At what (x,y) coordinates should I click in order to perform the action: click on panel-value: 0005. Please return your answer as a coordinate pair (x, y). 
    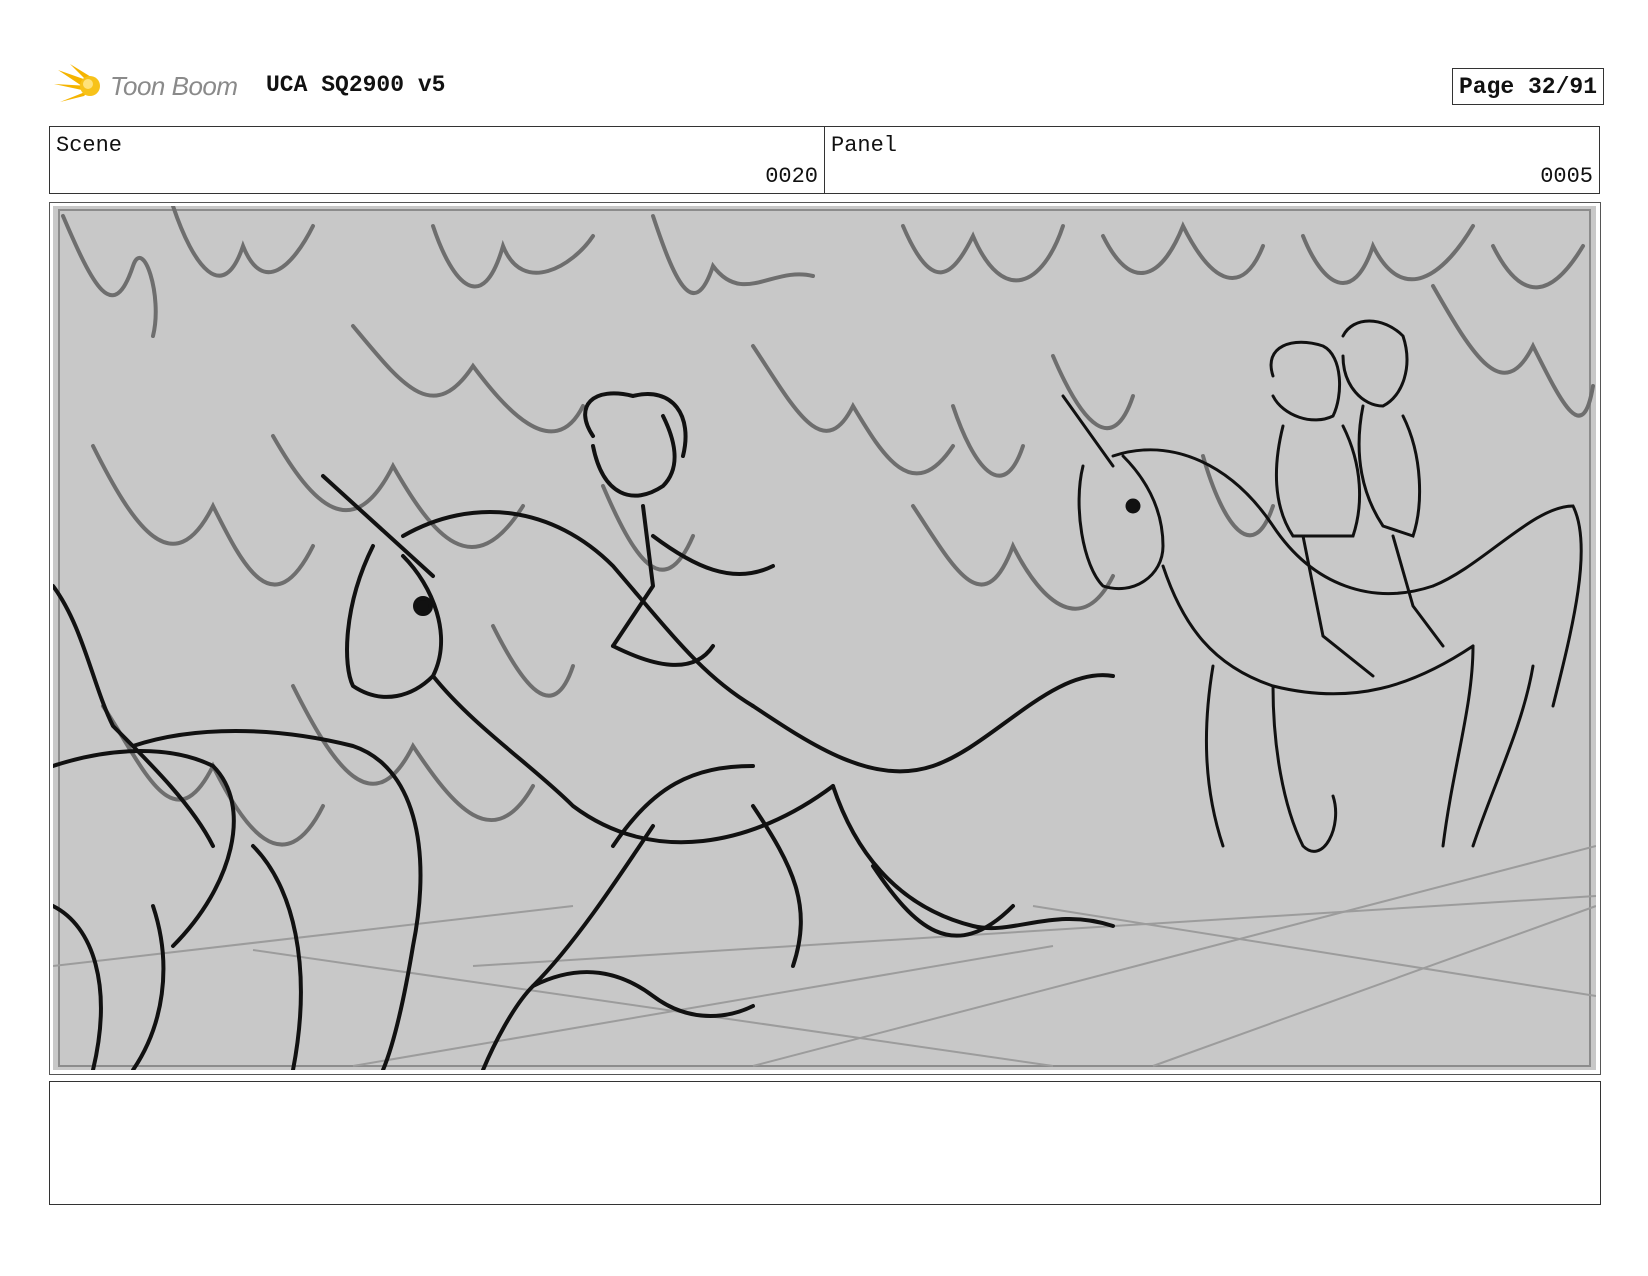
    Looking at the image, I should click on (1566, 176).